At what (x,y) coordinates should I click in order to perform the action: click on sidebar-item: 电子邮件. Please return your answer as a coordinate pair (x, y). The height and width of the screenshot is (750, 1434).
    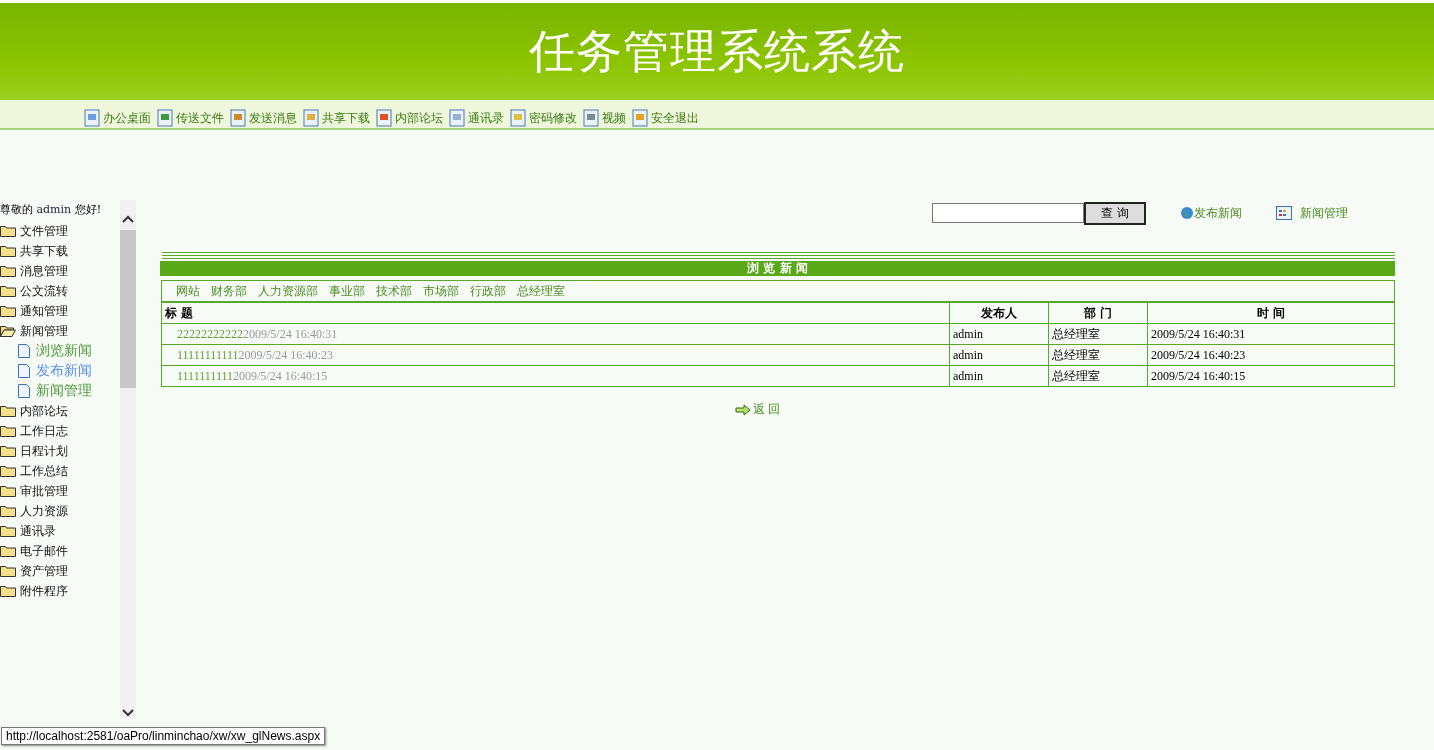
    Looking at the image, I should click on (60, 551).